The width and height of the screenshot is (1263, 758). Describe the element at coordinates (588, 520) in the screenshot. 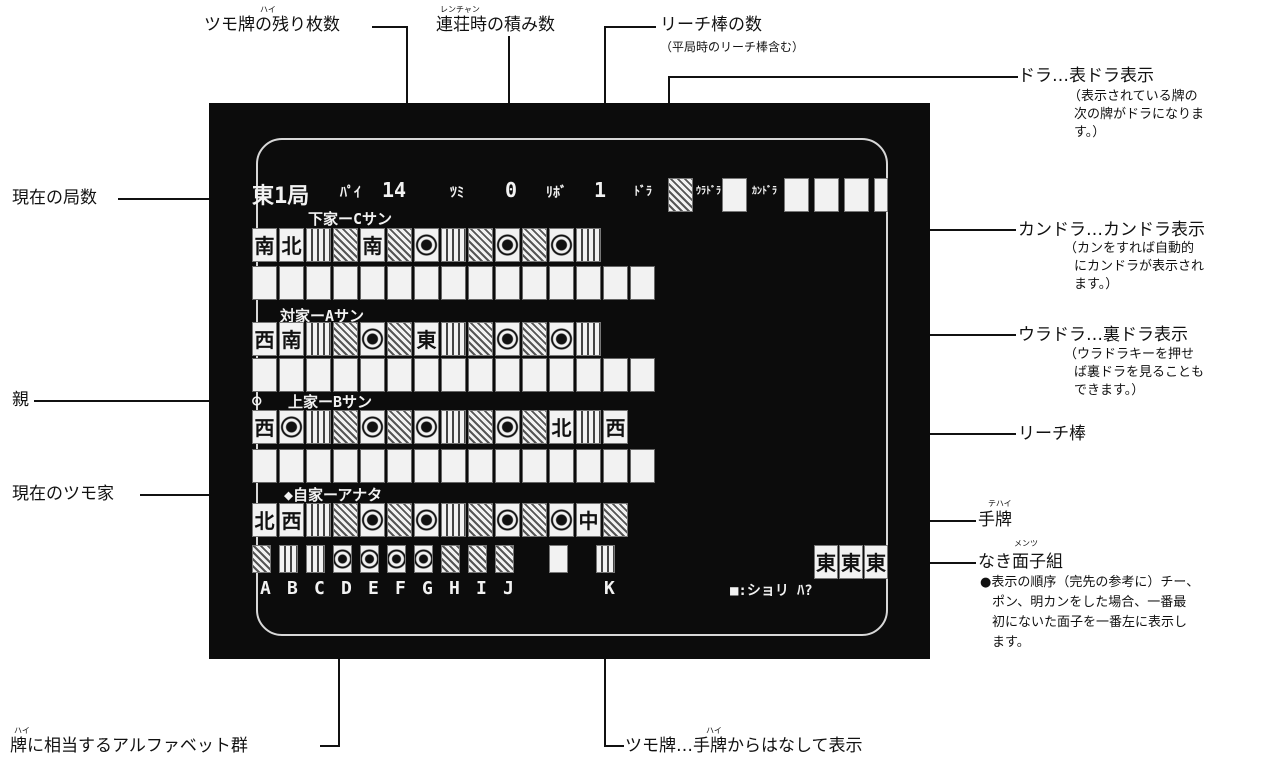

I see `self-tile: 中` at that location.